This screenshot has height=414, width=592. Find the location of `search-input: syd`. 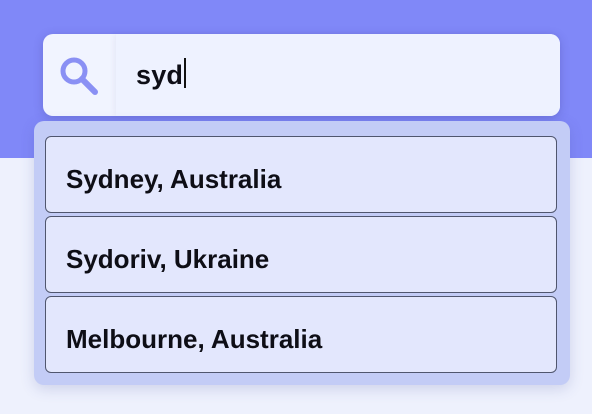

search-input: syd is located at coordinates (338, 75).